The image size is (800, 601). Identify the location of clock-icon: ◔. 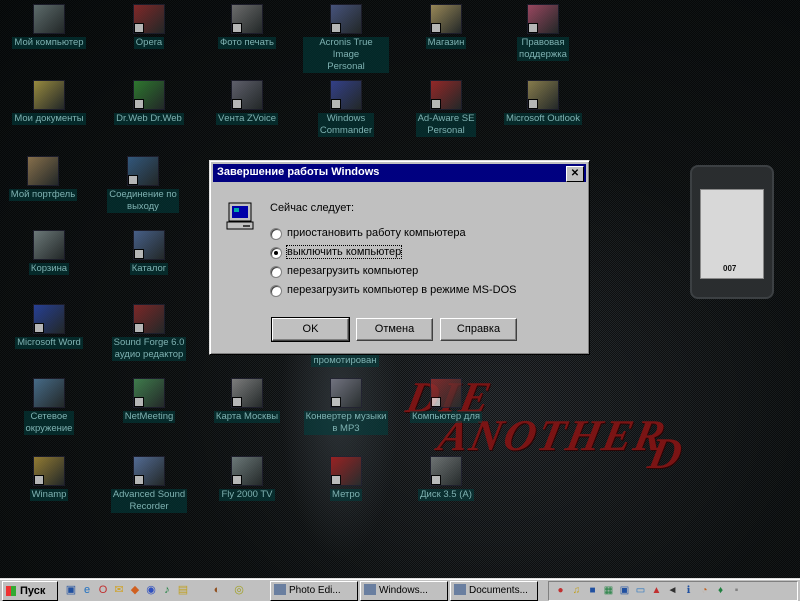
(704, 590).